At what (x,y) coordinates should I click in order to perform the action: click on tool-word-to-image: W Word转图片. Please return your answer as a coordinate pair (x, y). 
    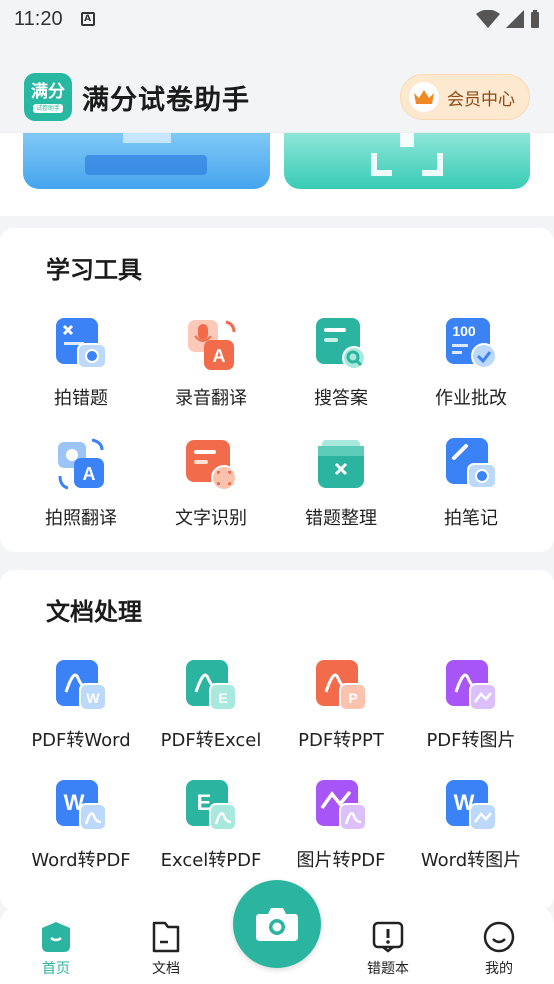
    Looking at the image, I should click on (471, 838).